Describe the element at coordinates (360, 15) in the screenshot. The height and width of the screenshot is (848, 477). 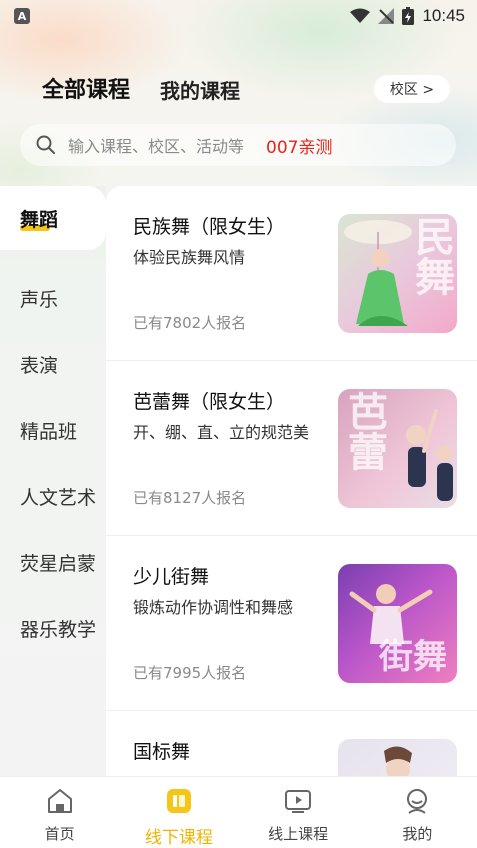
I see `wifi-icon` at that location.